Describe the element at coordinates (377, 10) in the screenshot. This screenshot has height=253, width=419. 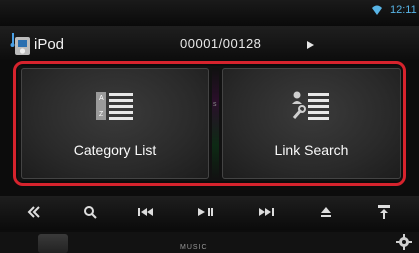
I see `wifi-icon` at that location.